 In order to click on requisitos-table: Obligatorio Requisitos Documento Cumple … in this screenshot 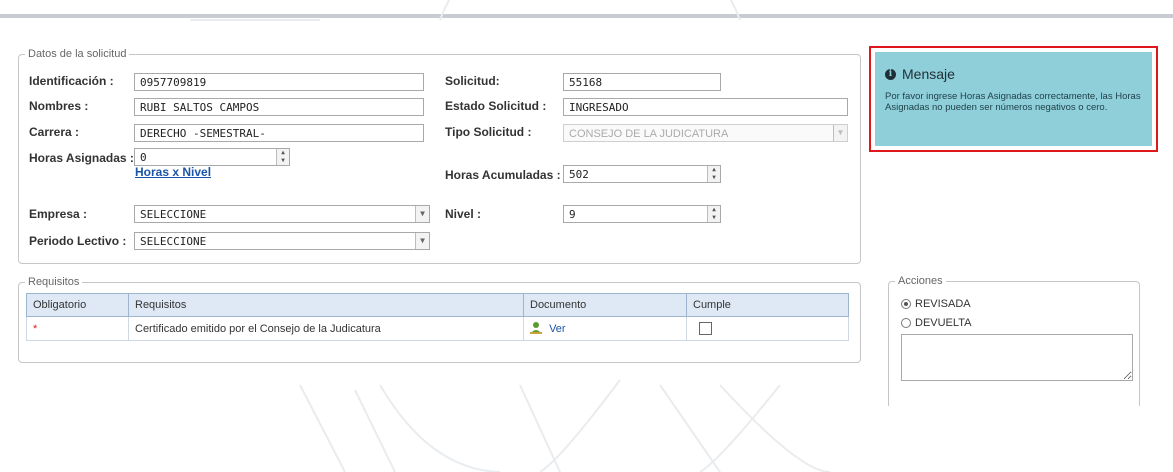, I will do `click(437, 317)`.